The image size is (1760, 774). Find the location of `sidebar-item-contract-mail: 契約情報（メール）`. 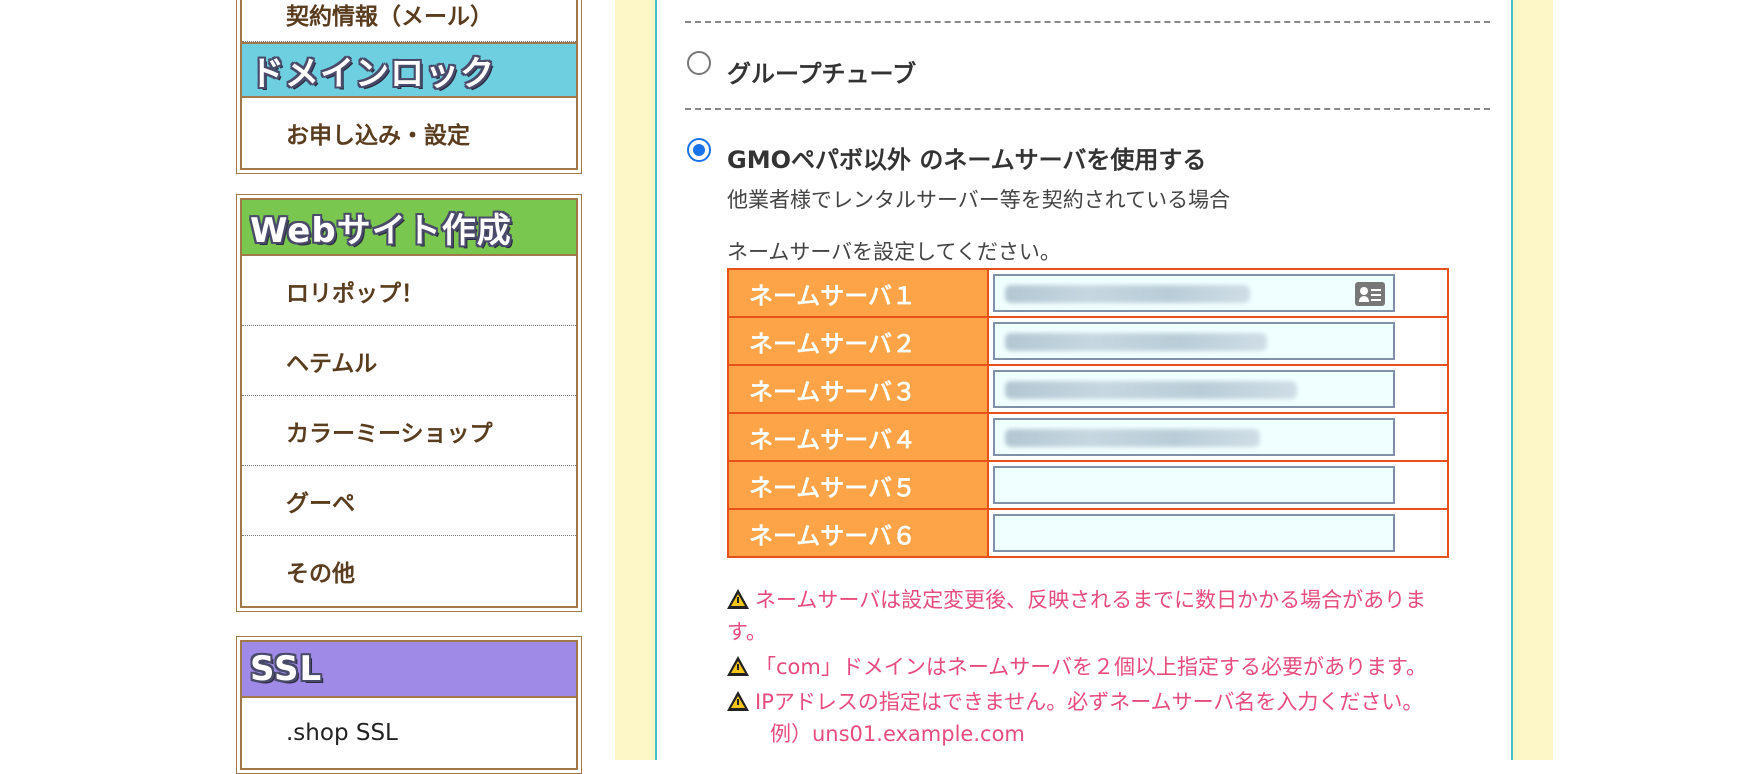

sidebar-item-contract-mail: 契約情報（メール） is located at coordinates (409, 21).